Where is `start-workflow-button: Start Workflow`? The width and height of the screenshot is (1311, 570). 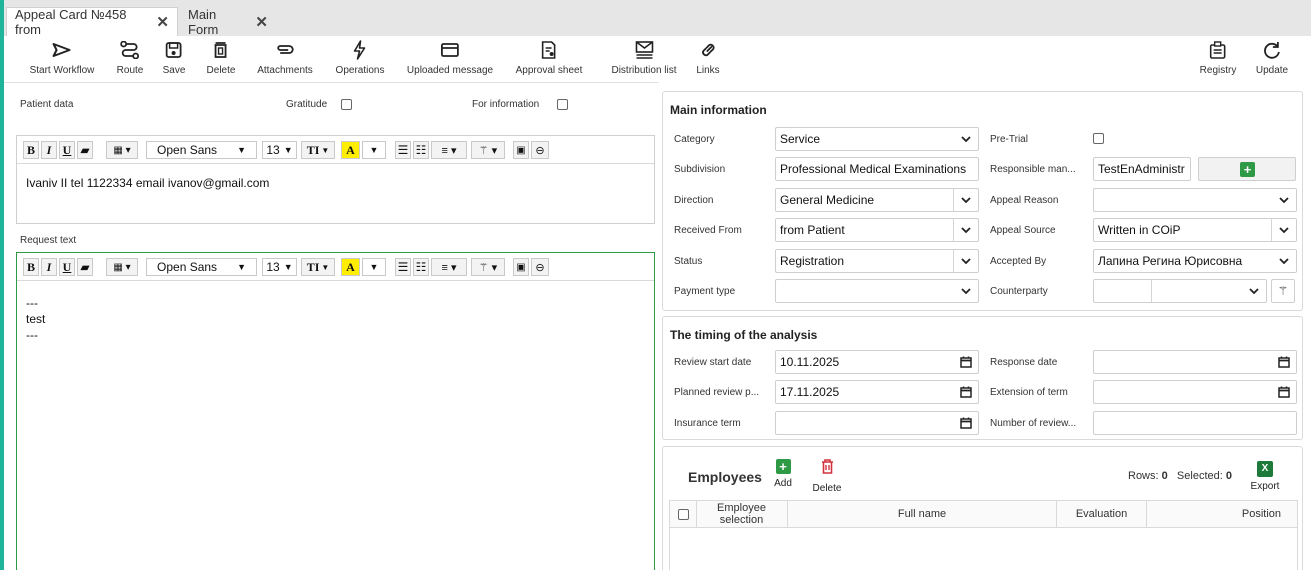
start-workflow-button: Start Workflow is located at coordinates (62, 57).